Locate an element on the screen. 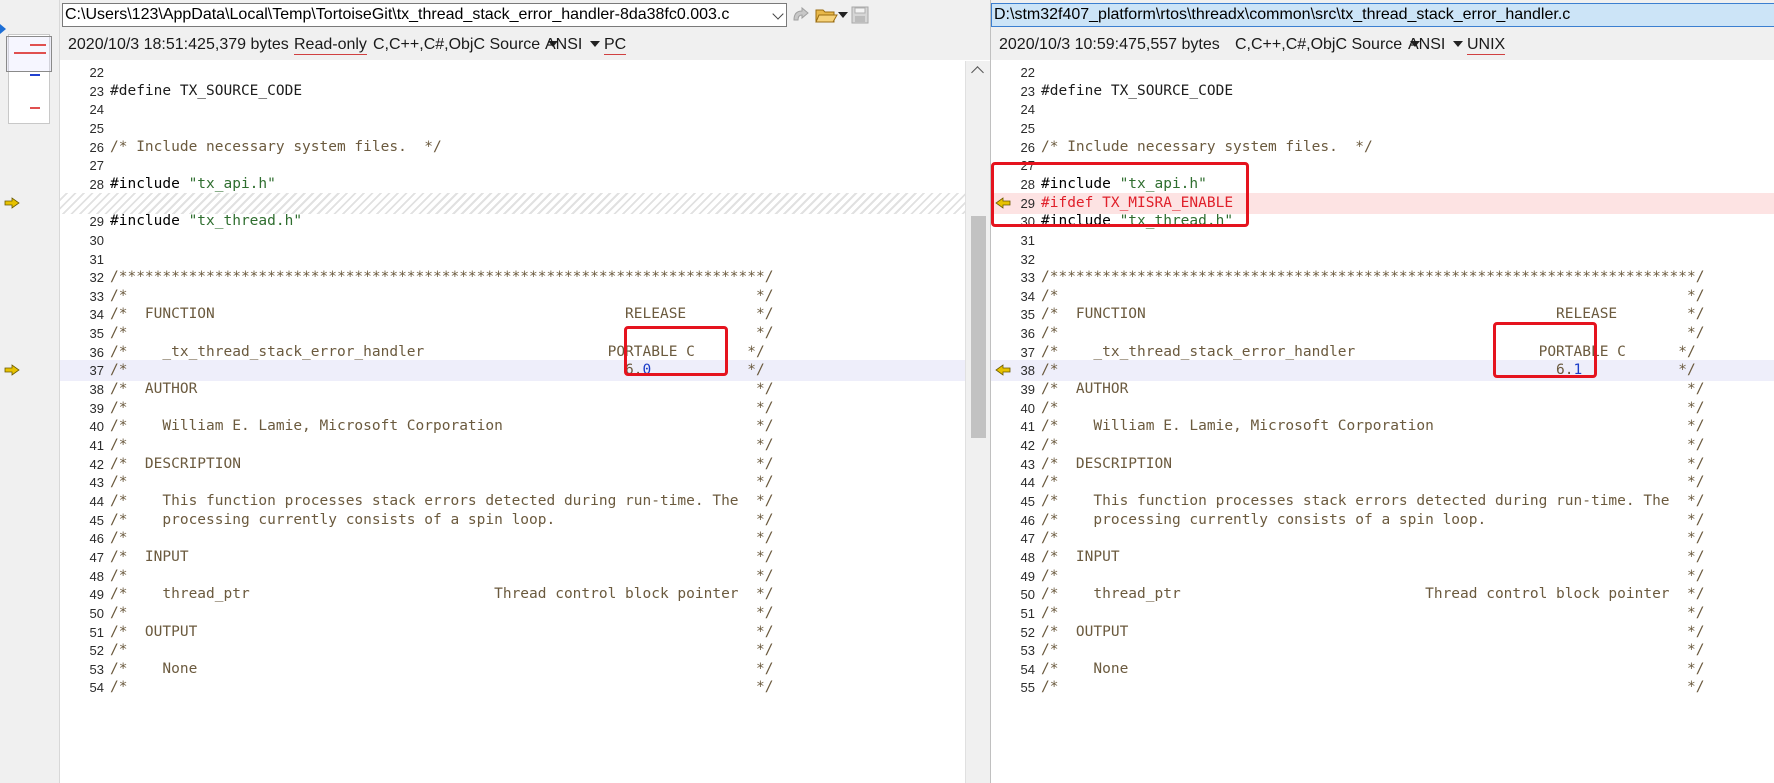  code-line: 54 /* */ is located at coordinates (525, 687).